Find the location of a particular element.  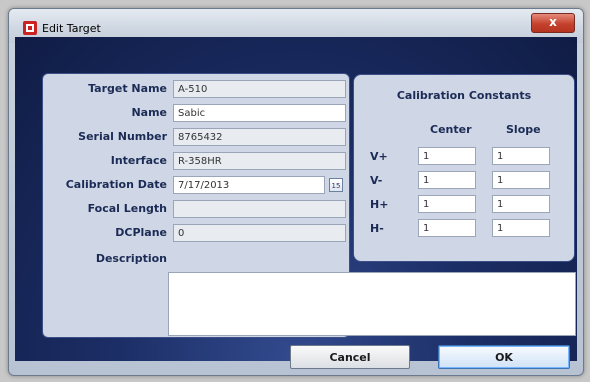

h-minus-label: H- is located at coordinates (377, 228).